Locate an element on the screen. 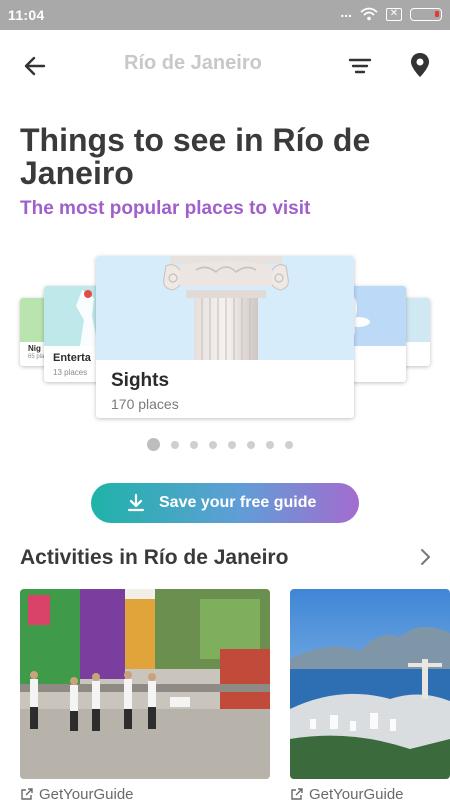 The width and height of the screenshot is (450, 800). category-label: Nig is located at coordinates (34, 348).